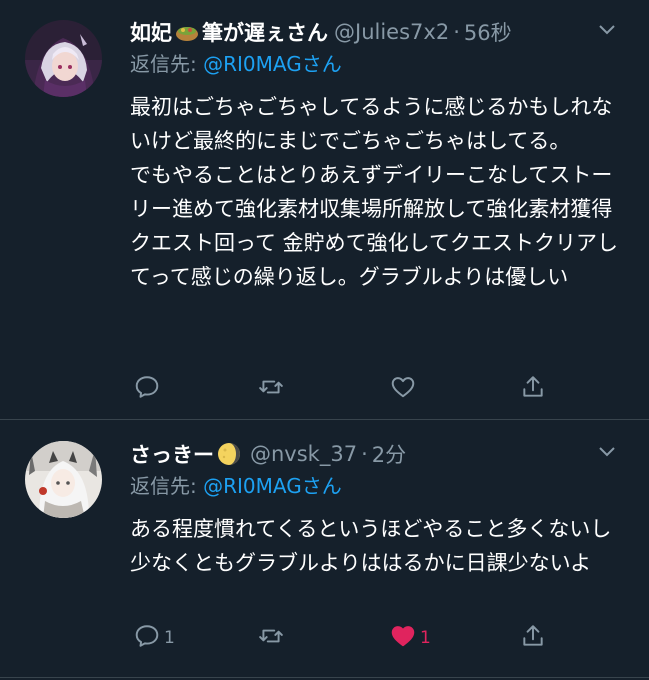  What do you see at coordinates (303, 454) in the screenshot?
I see `handle: @nvsk_37` at bounding box center [303, 454].